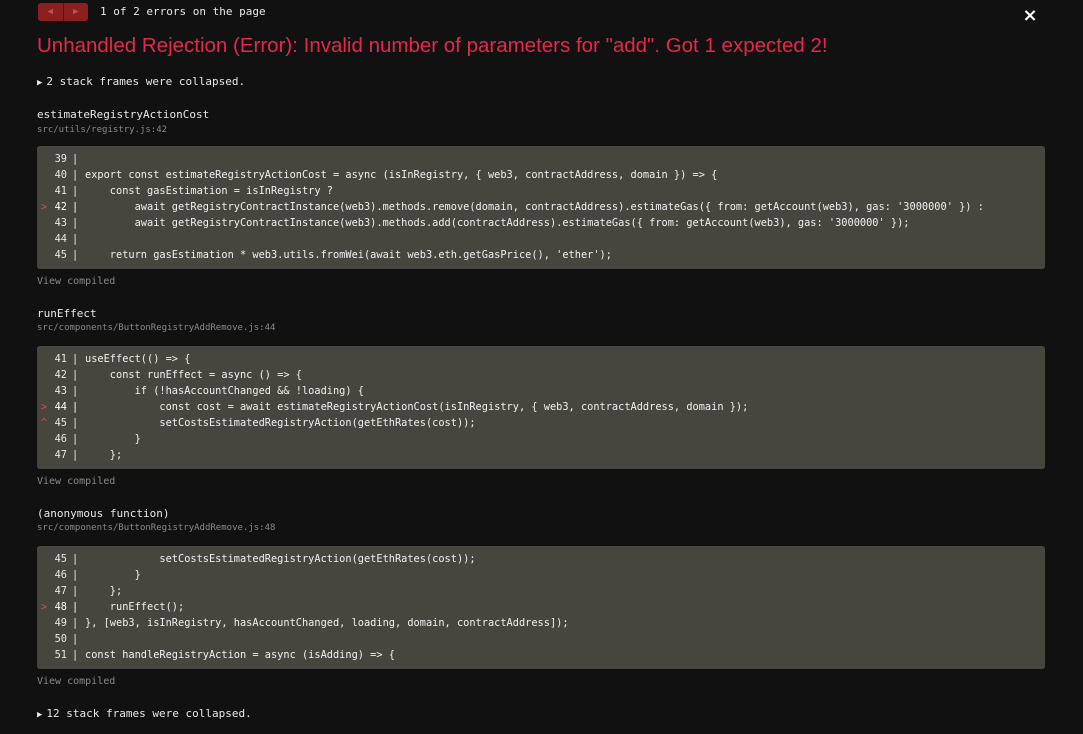 This screenshot has width=1083, height=734. What do you see at coordinates (135, 607) in the screenshot?
I see `line-code: runEffect();` at bounding box center [135, 607].